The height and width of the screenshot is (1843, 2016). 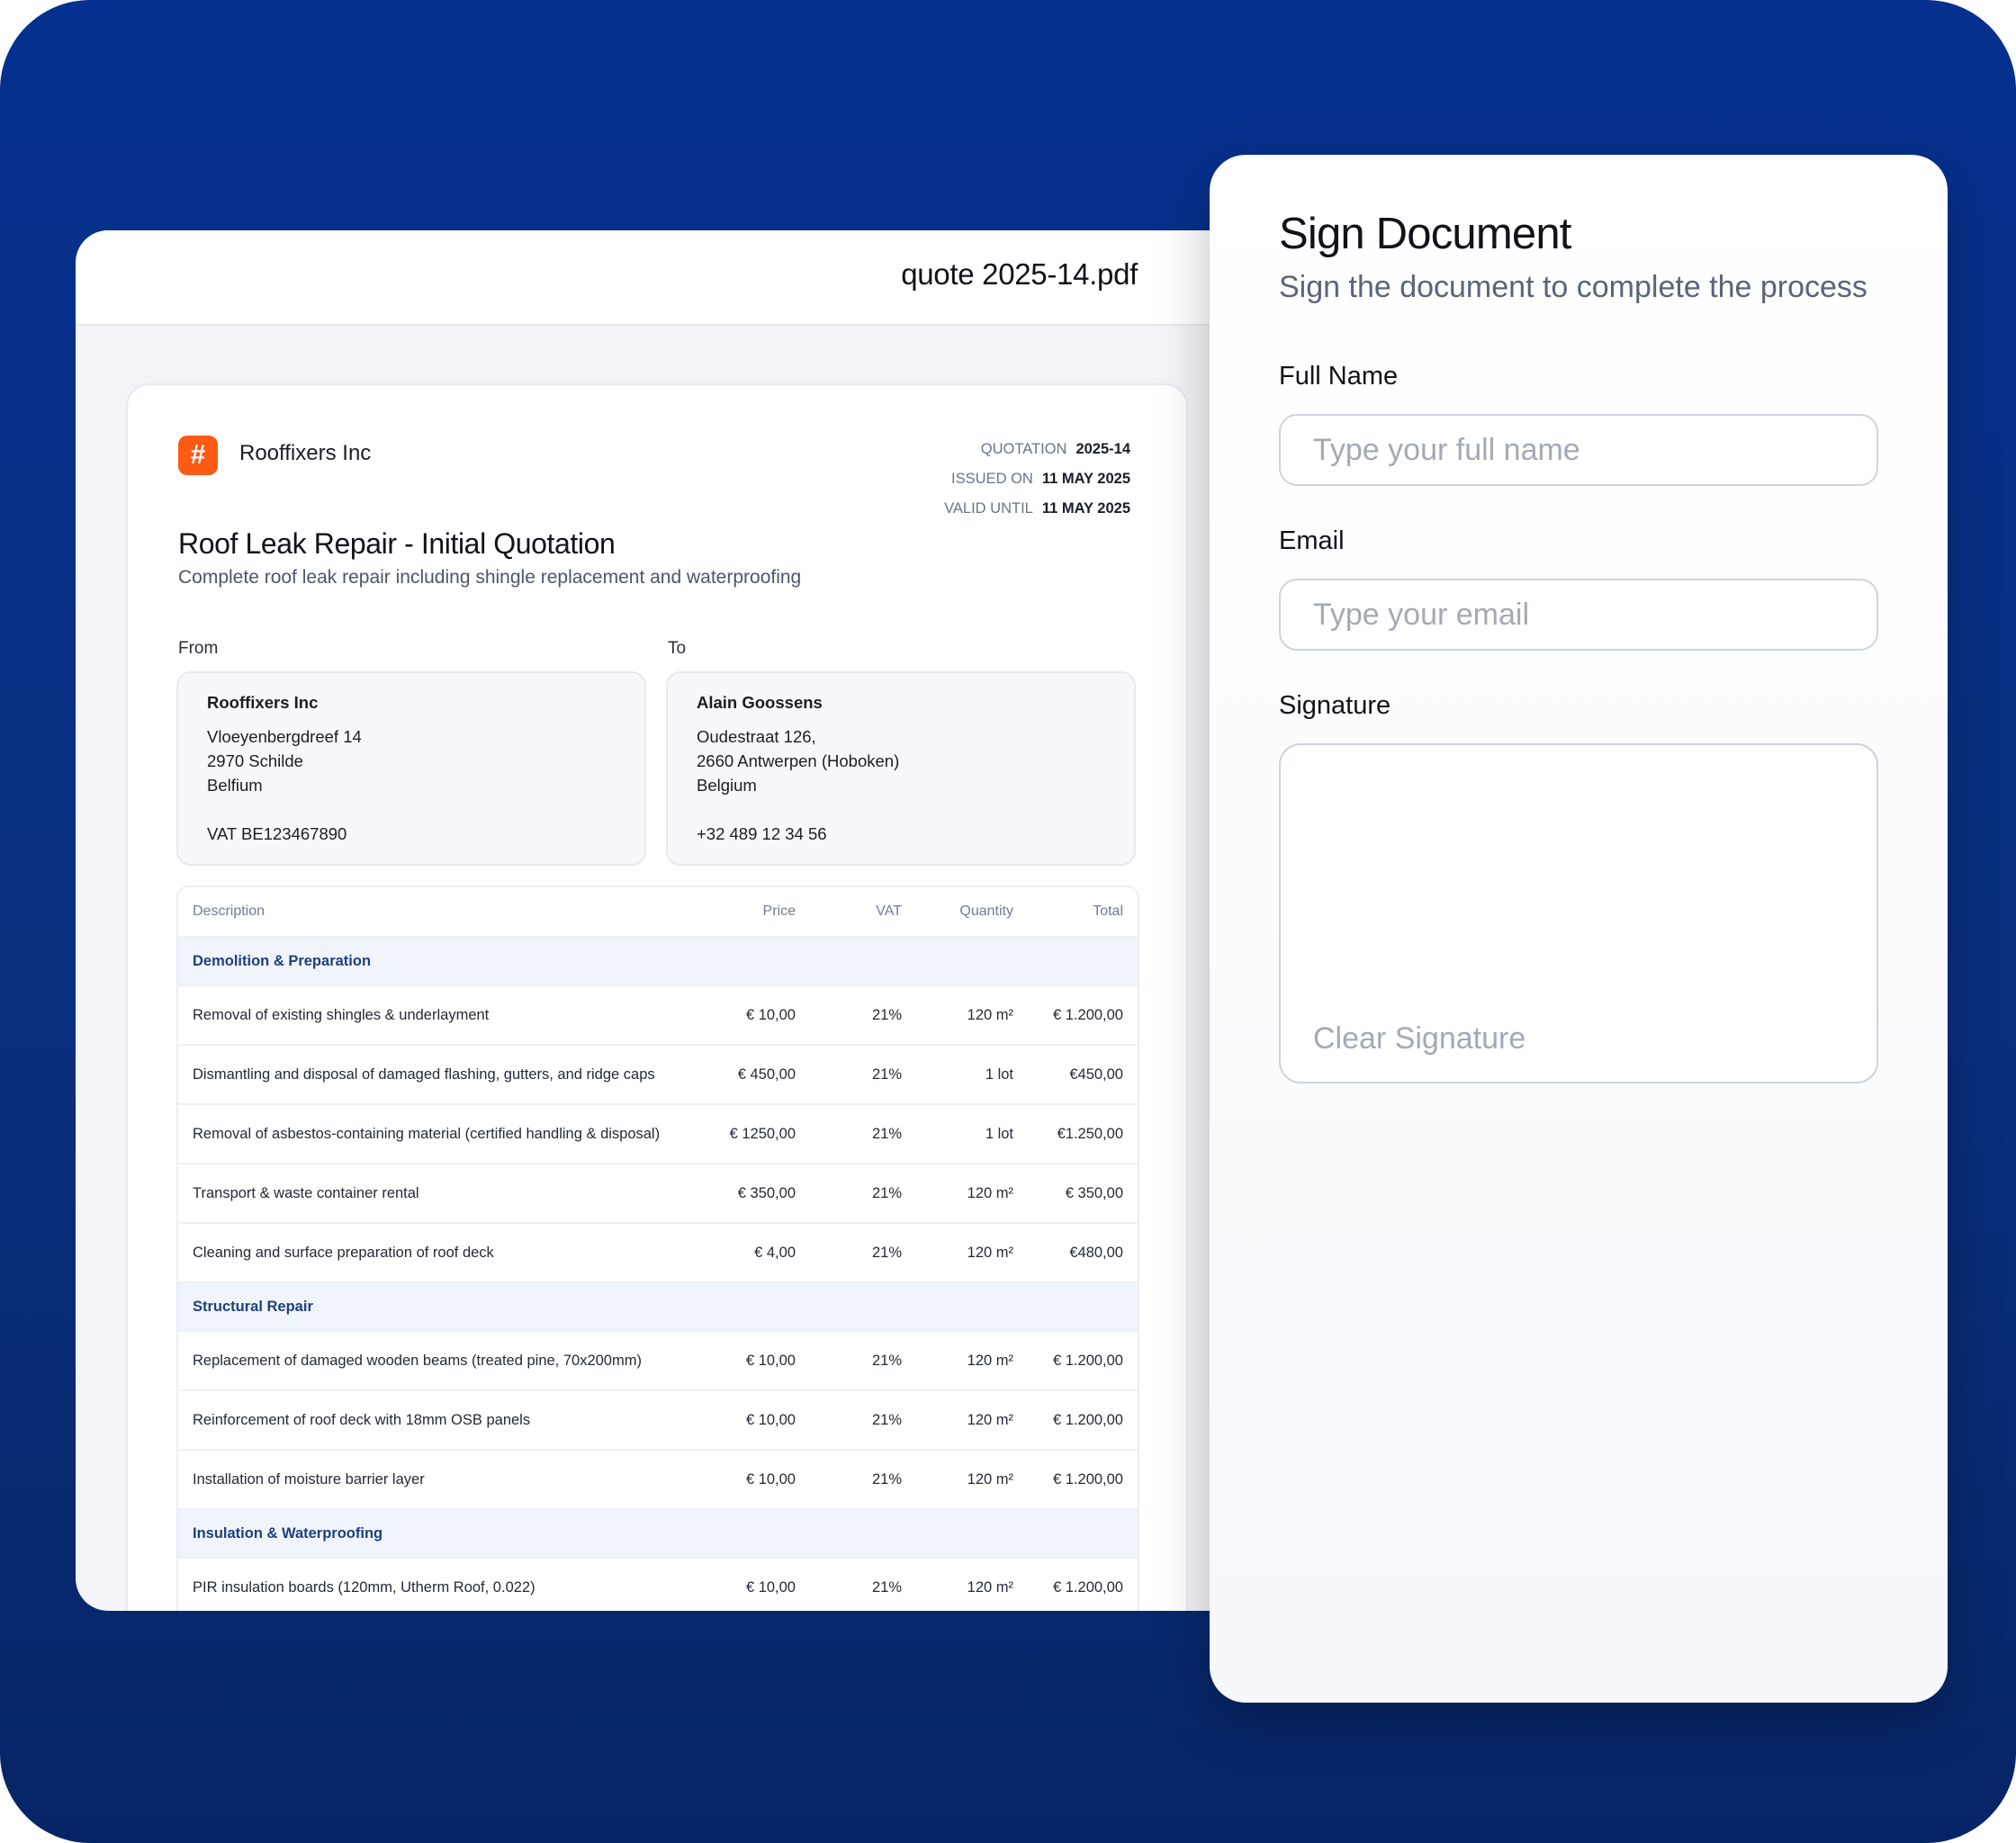 What do you see at coordinates (762, 833) in the screenshot?
I see `to-phone: +32 489 12 34 56` at bounding box center [762, 833].